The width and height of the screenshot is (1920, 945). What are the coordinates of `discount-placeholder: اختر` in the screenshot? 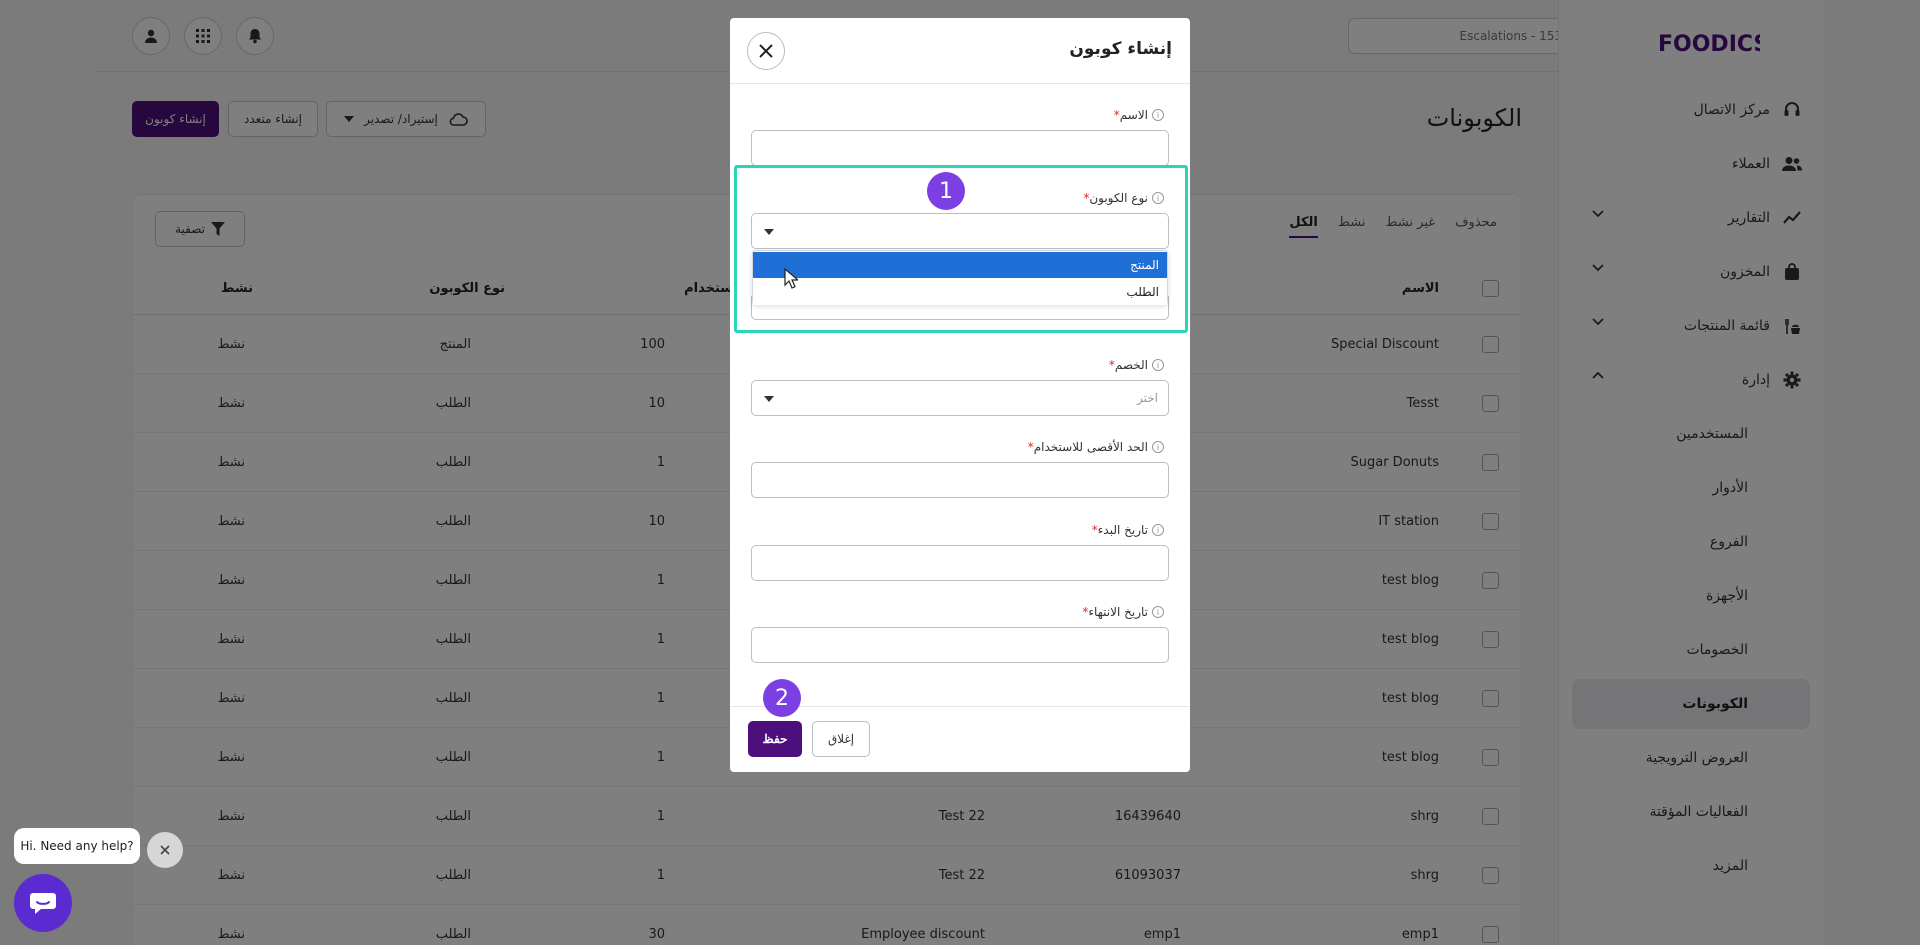 It's located at (1147, 398).